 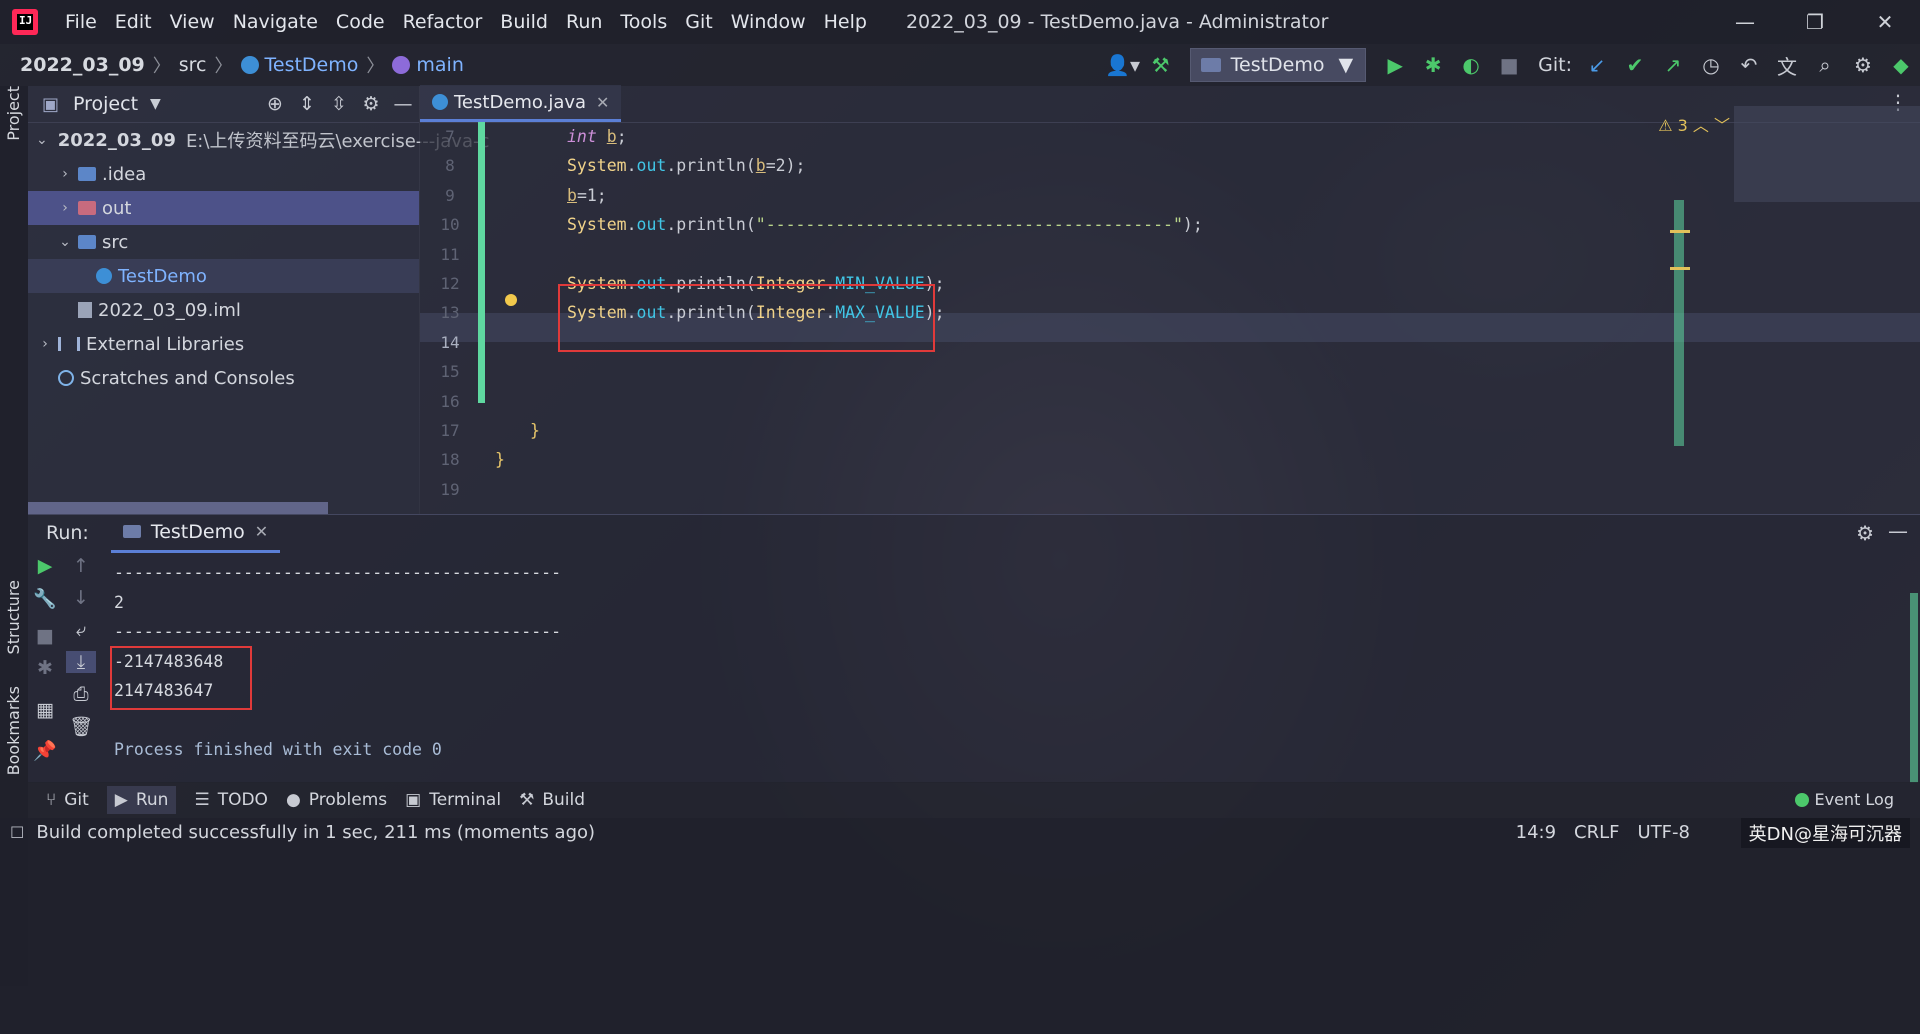 What do you see at coordinates (81, 662) in the screenshot?
I see `scroll-to-end-icon: ⤓` at bounding box center [81, 662].